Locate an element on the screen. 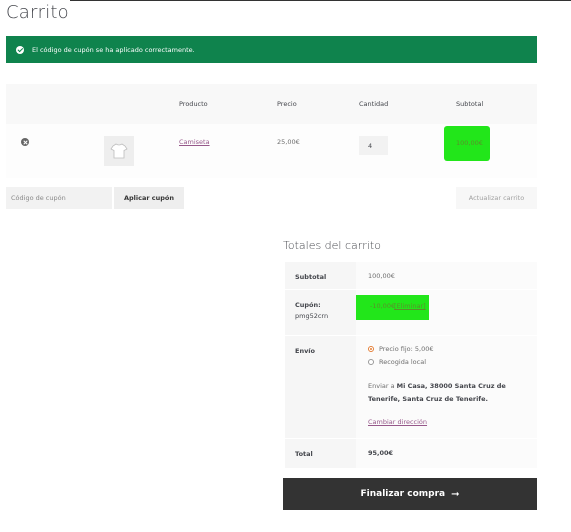 The height and width of the screenshot is (532, 571). header-quantity: Cantidad is located at coordinates (374, 104).